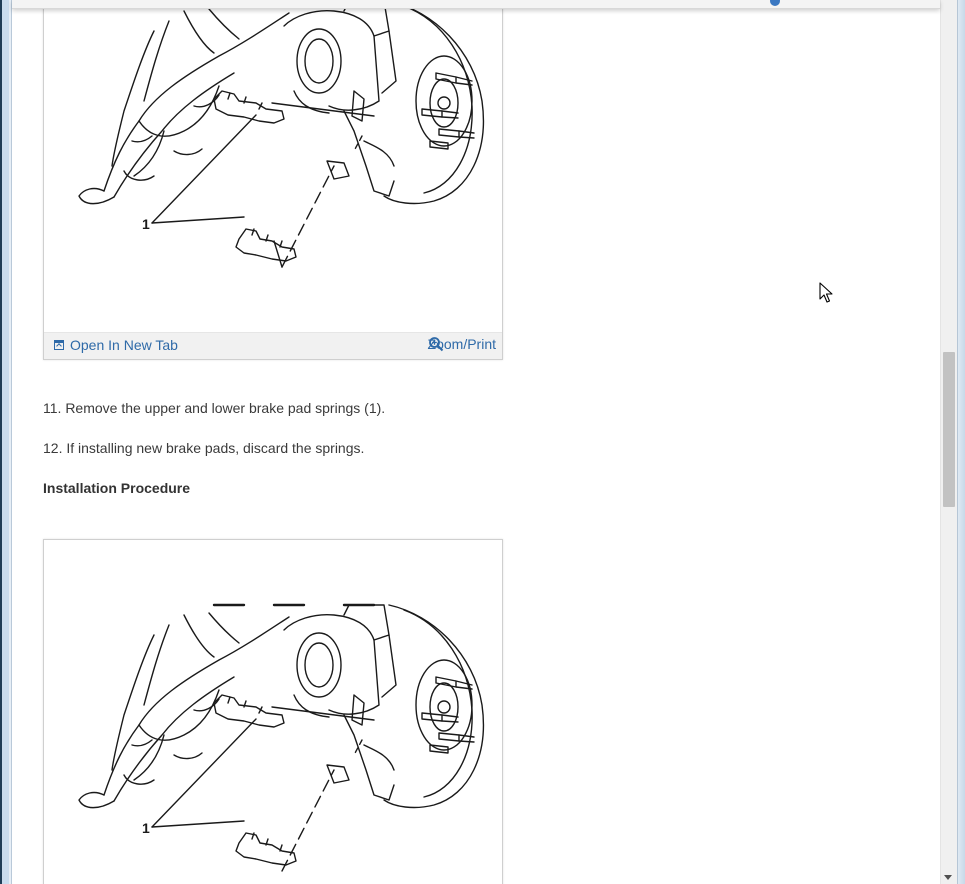 The height and width of the screenshot is (884, 965). Describe the element at coordinates (476, 4) in the screenshot. I see `overlay-toolbar-edge` at that location.